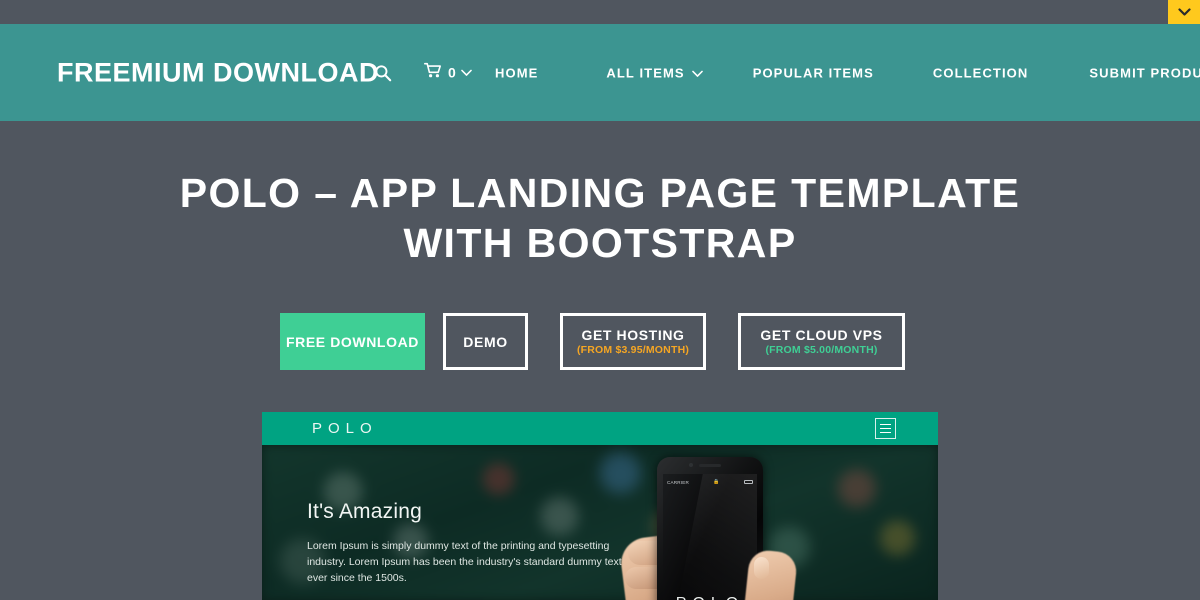 This screenshot has height=600, width=1200. I want to click on phone-glare, so click(712, 537).